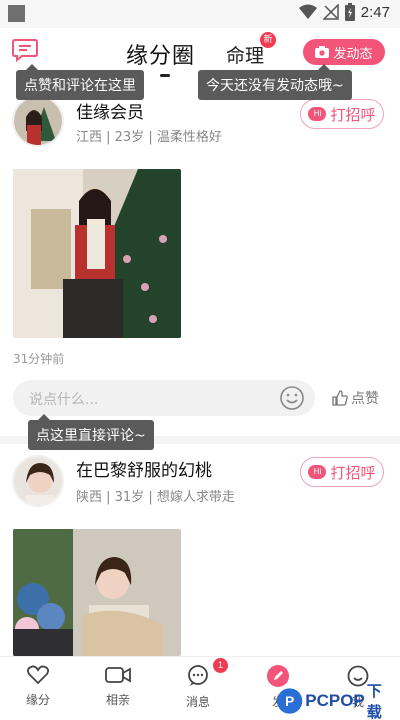  What do you see at coordinates (155, 497) in the screenshot?
I see `post-author-meta: 陕西 | 31岁 | 想嫁人求带走` at bounding box center [155, 497].